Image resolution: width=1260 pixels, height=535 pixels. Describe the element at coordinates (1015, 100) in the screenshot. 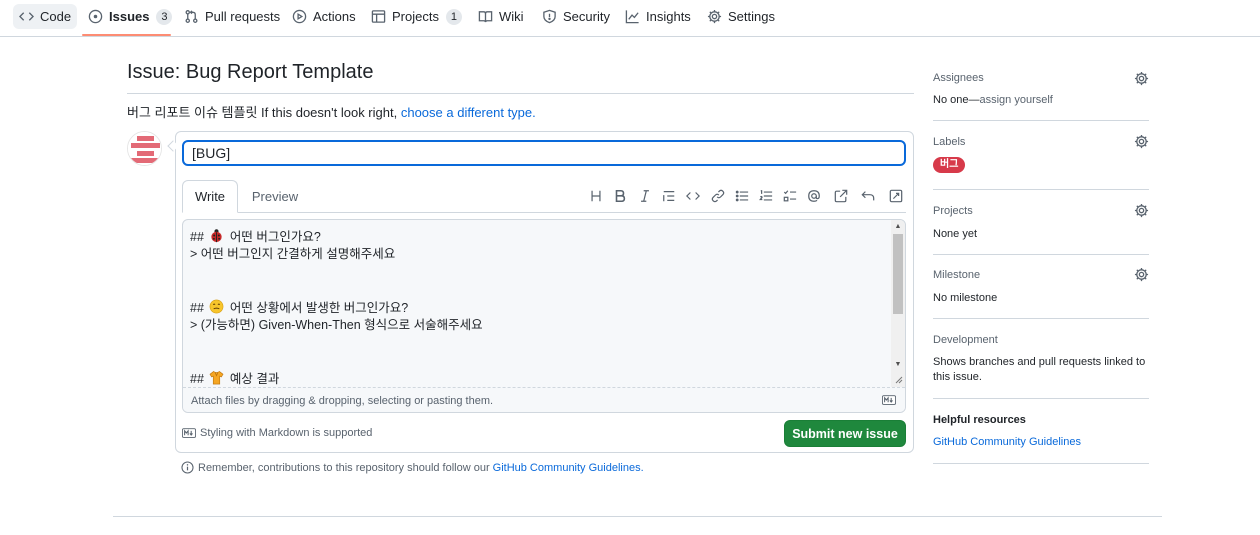

I see `assign-yourself-link: assign yourself` at that location.